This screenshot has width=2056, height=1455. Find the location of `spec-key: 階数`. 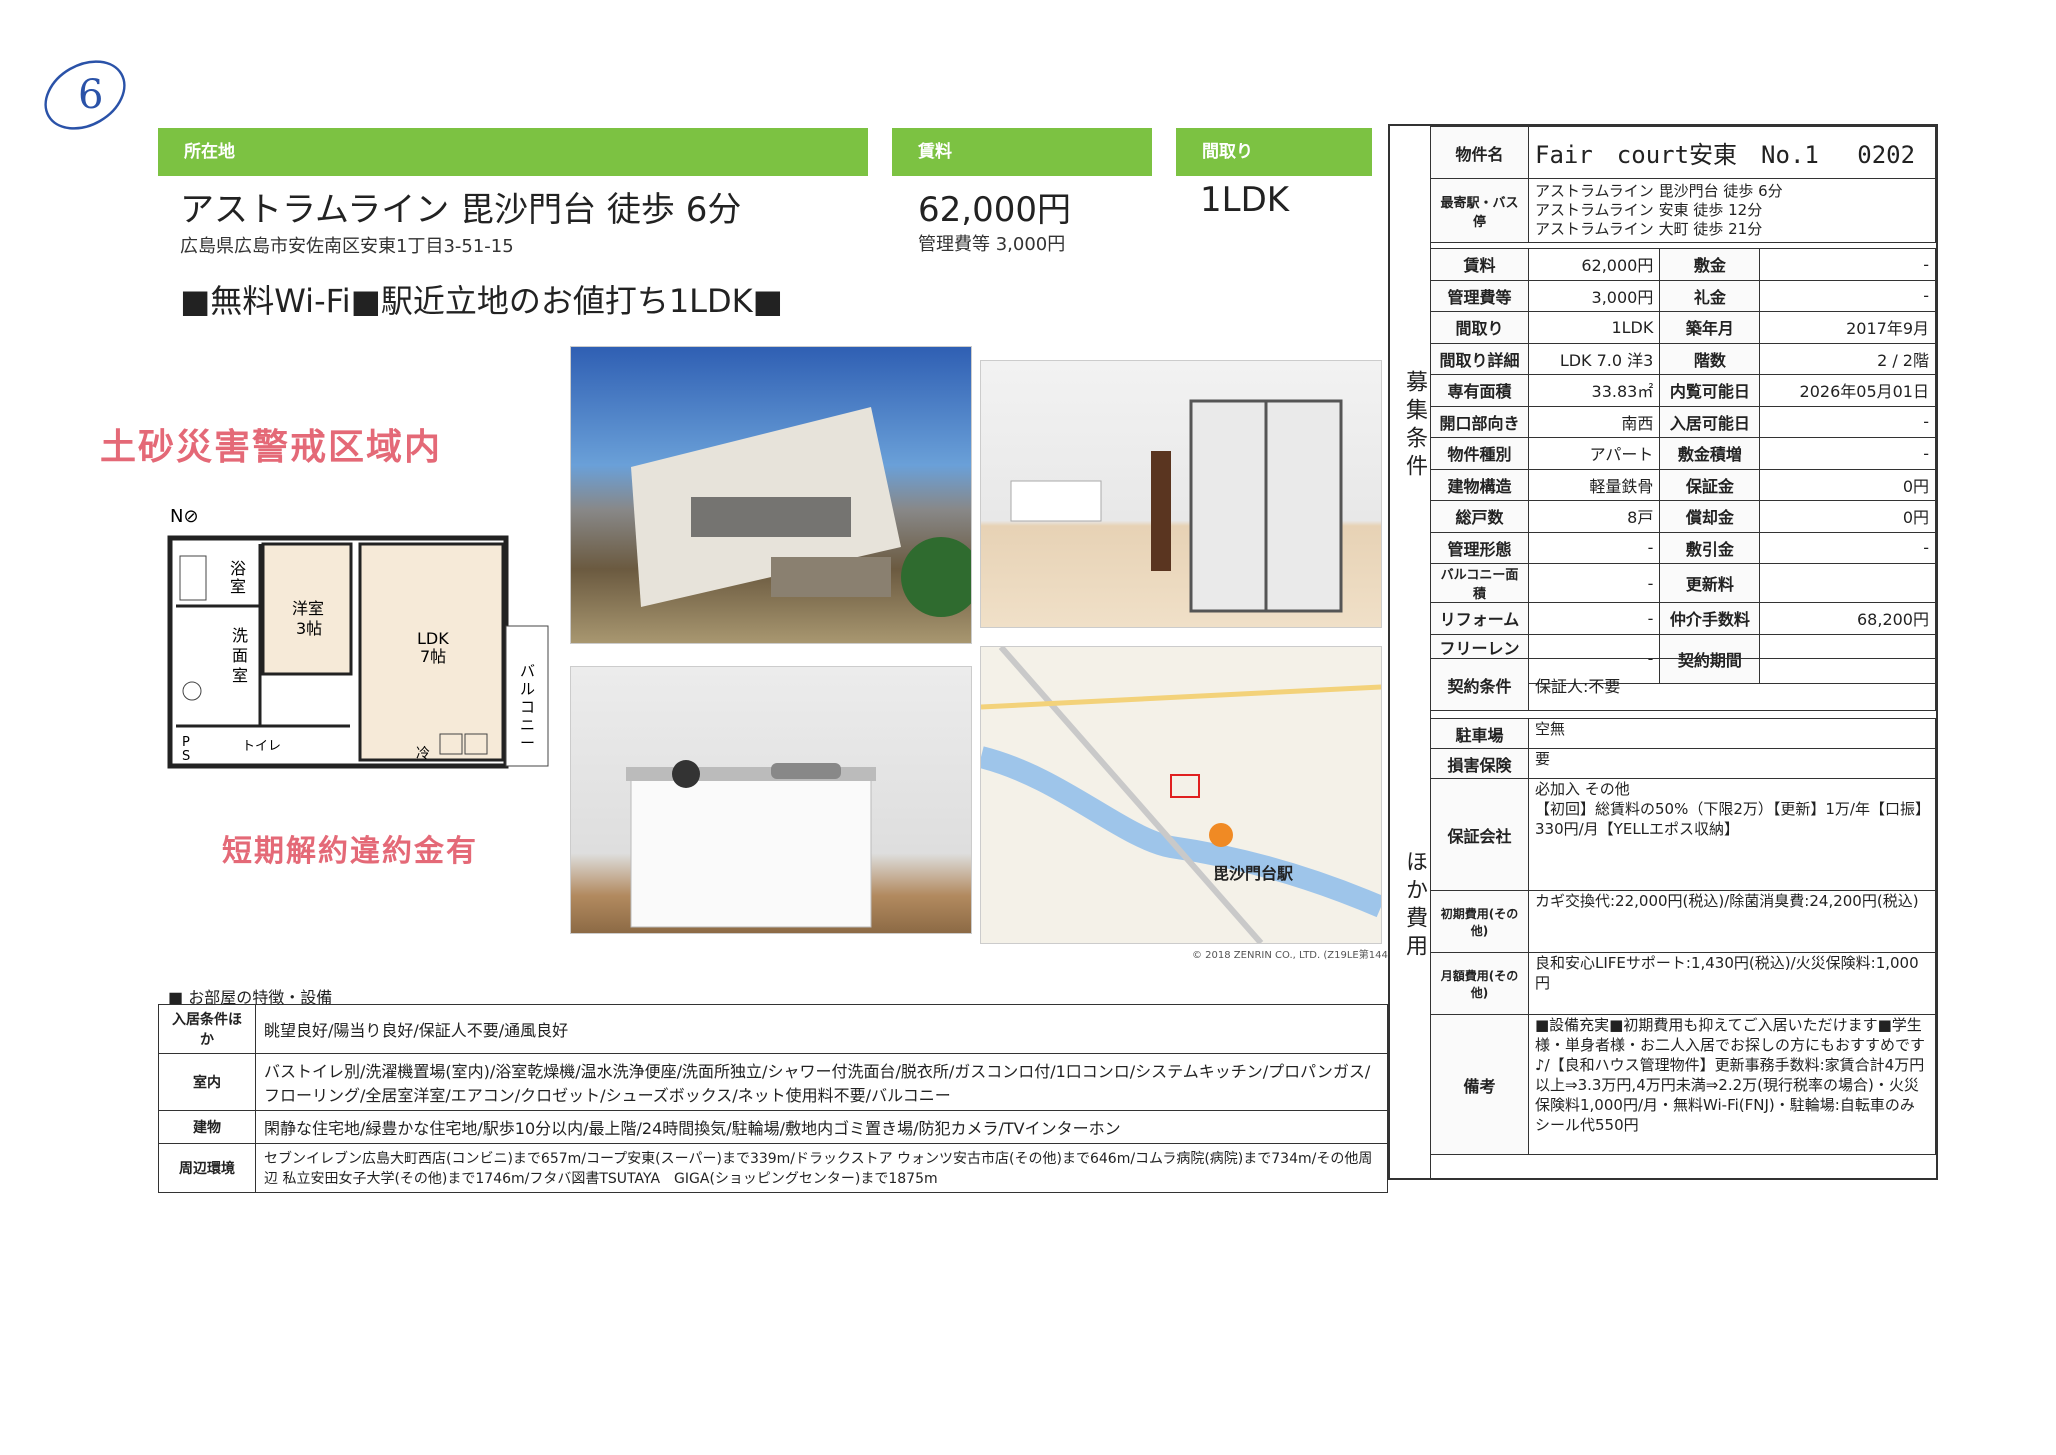

spec-key: 階数 is located at coordinates (1710, 358).